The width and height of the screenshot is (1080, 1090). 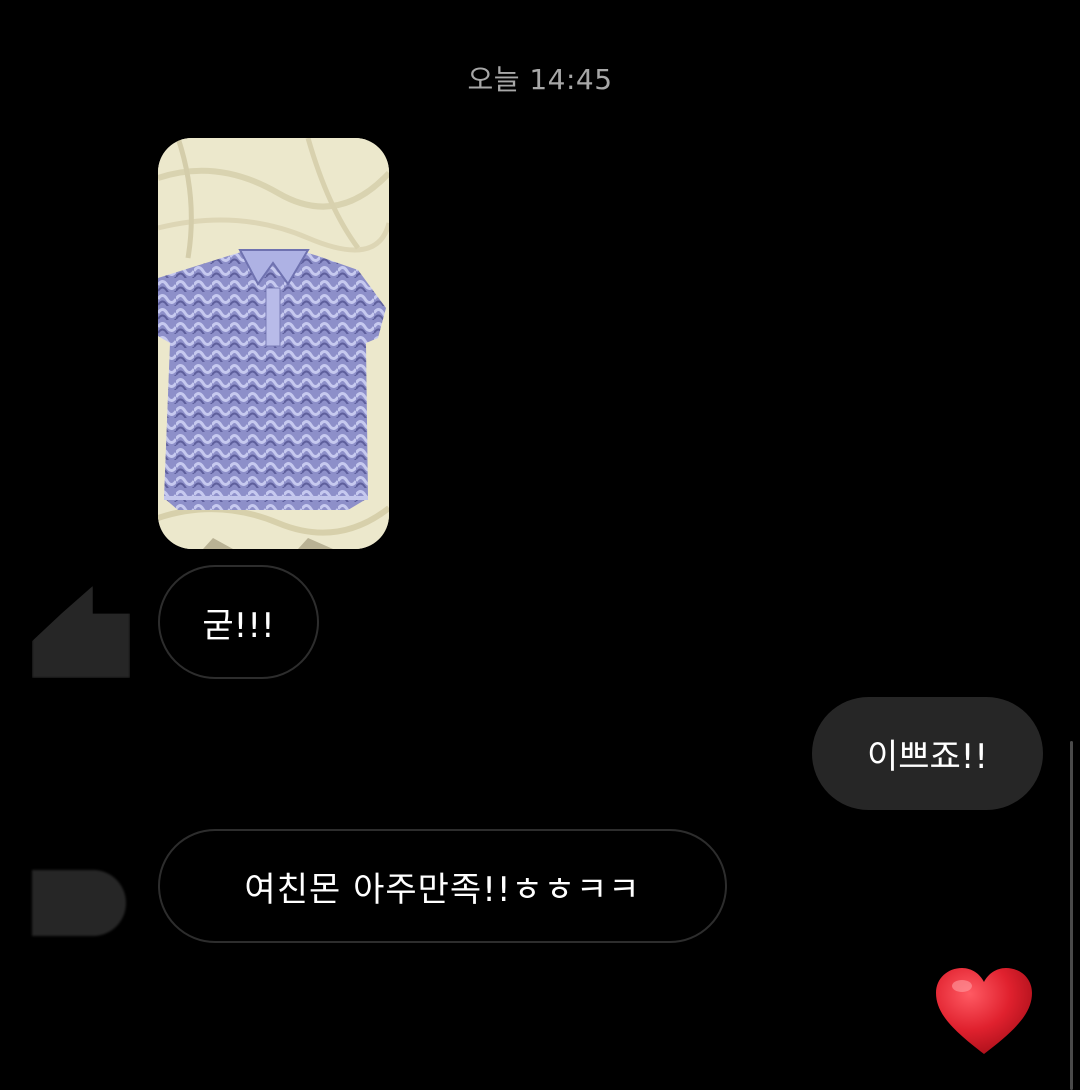 I want to click on image-message, so click(x=273, y=343).